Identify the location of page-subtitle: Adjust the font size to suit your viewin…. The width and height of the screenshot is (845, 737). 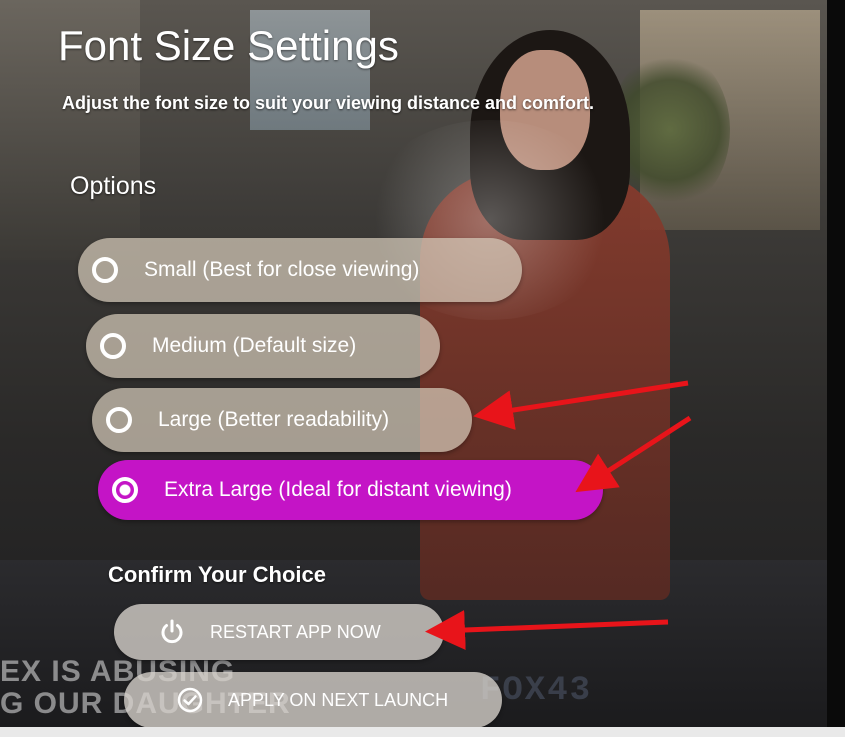
(328, 103).